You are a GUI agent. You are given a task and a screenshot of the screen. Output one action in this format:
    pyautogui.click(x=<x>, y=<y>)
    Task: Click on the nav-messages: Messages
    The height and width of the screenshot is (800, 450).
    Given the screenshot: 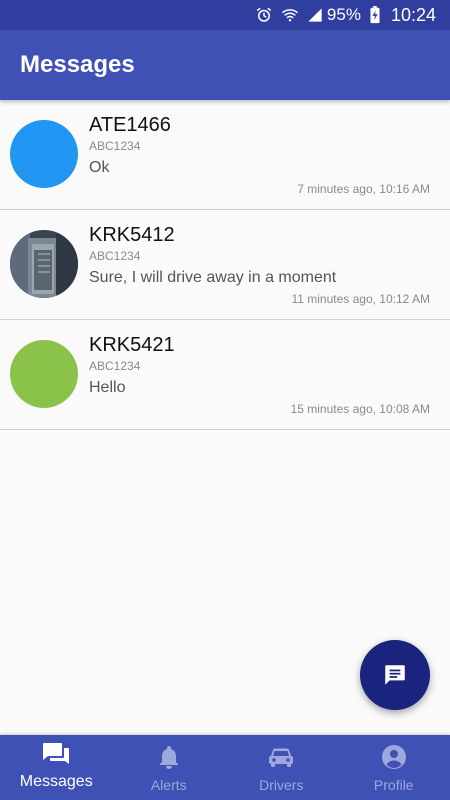 What is the action you would take?
    pyautogui.click(x=56, y=767)
    